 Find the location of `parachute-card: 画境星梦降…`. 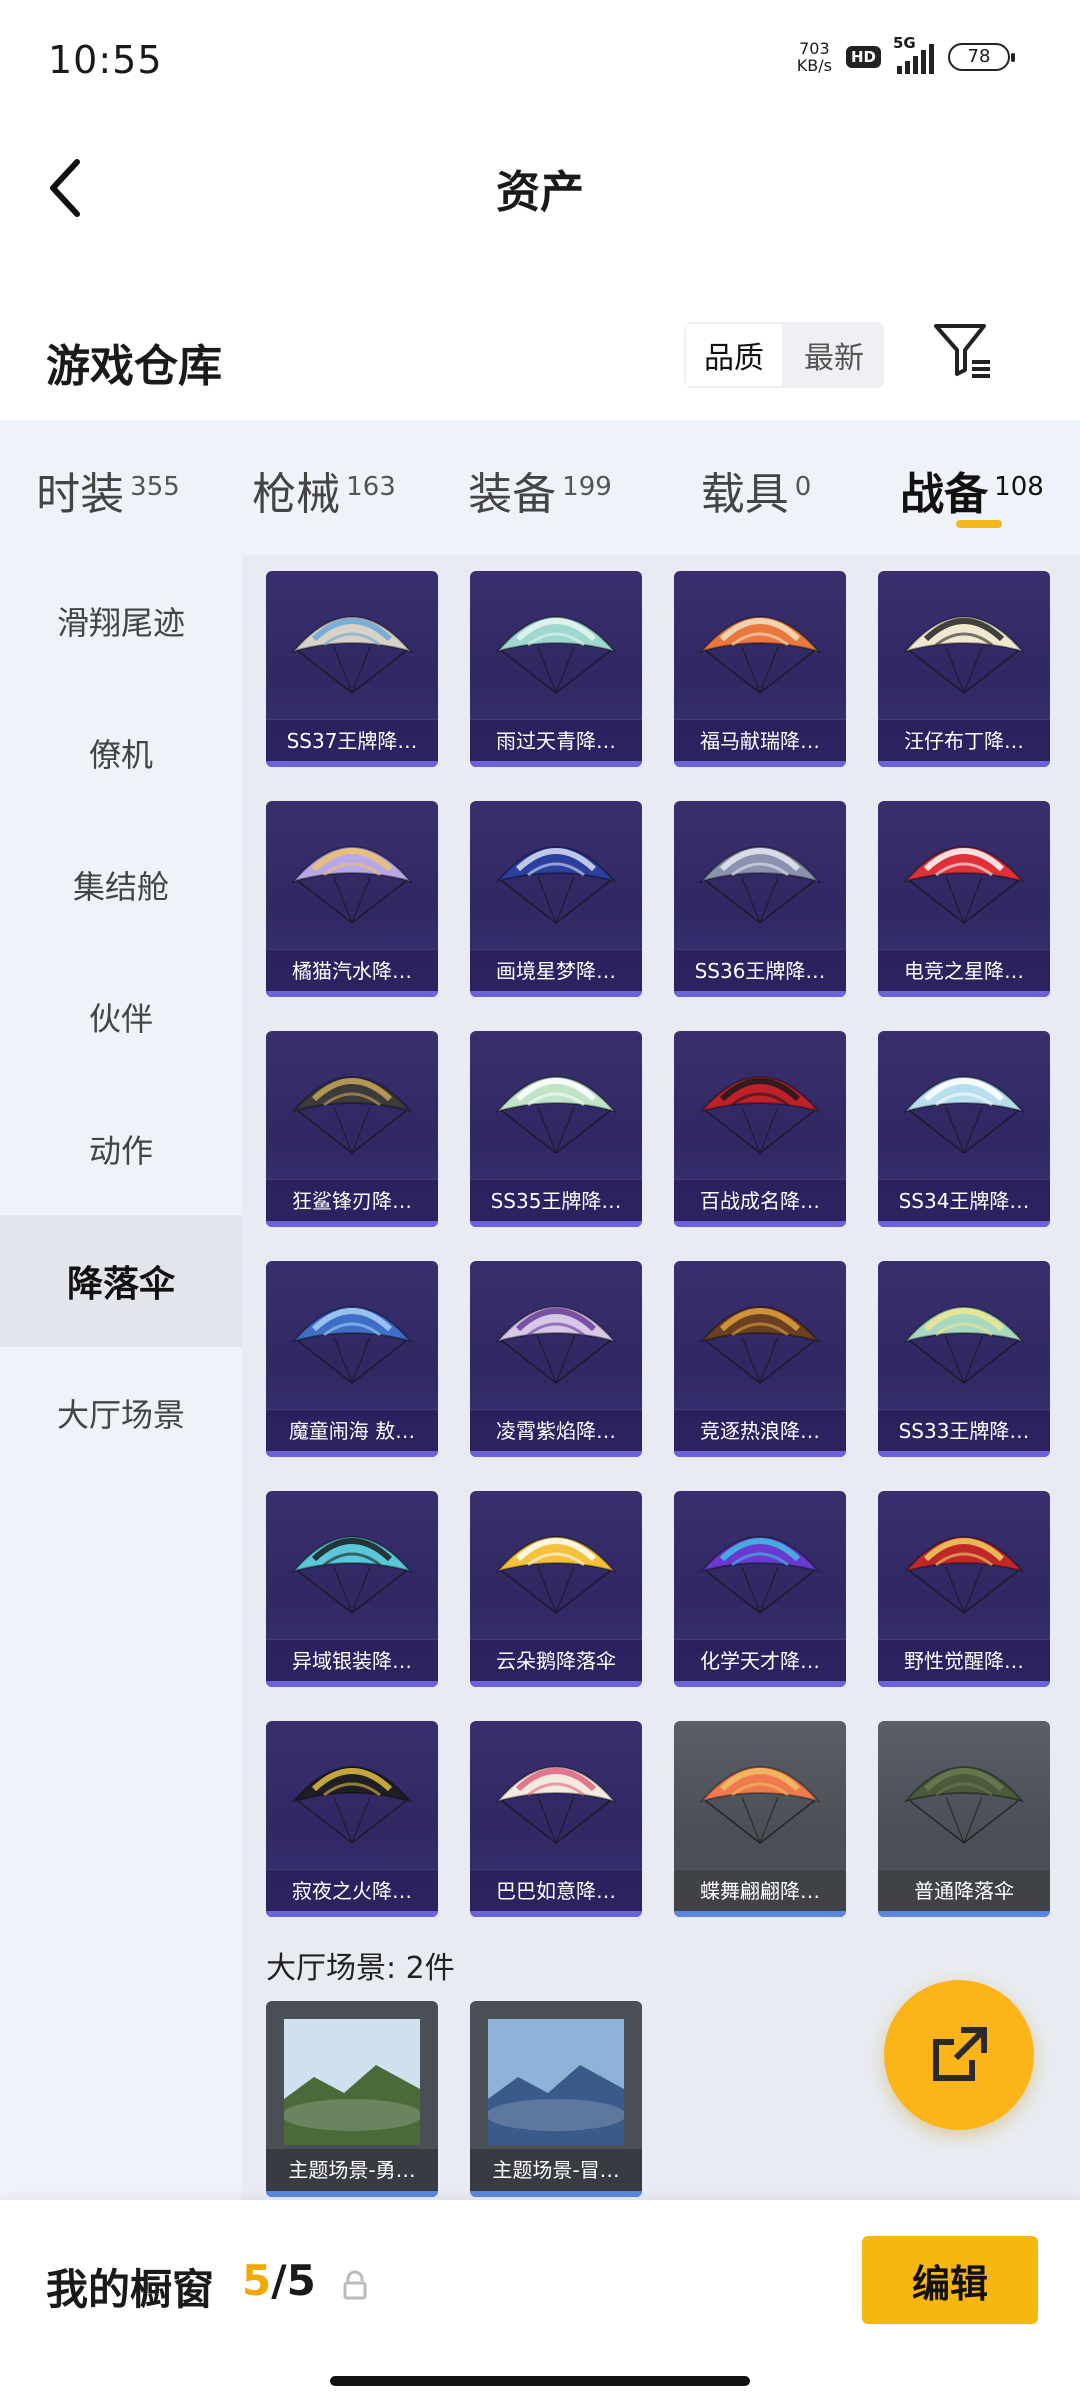

parachute-card: 画境星梦降… is located at coordinates (556, 899).